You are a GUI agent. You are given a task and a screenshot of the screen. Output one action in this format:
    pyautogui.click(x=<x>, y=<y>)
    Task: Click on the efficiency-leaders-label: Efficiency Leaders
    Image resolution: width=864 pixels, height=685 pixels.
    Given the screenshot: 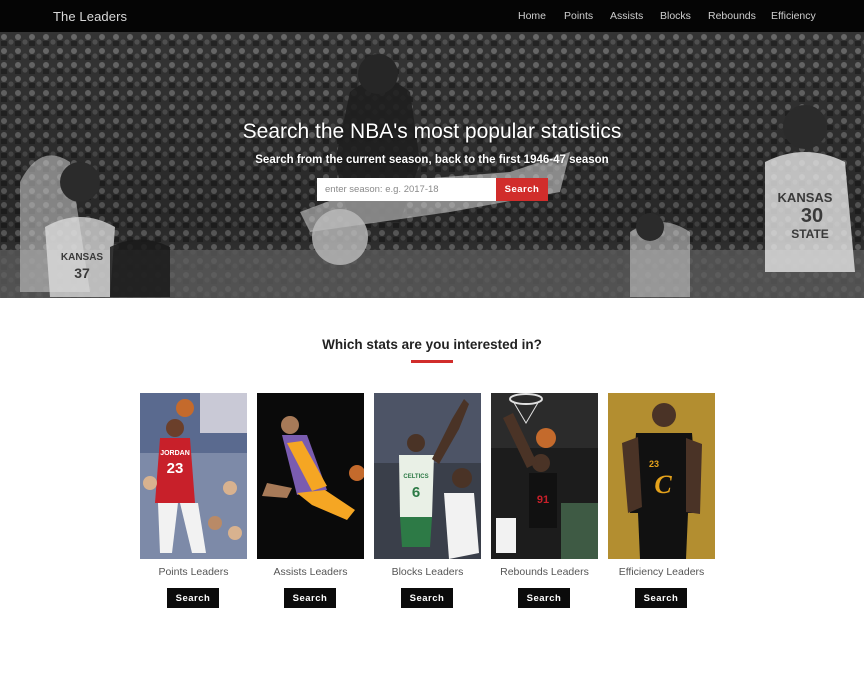 What is the action you would take?
    pyautogui.click(x=661, y=572)
    